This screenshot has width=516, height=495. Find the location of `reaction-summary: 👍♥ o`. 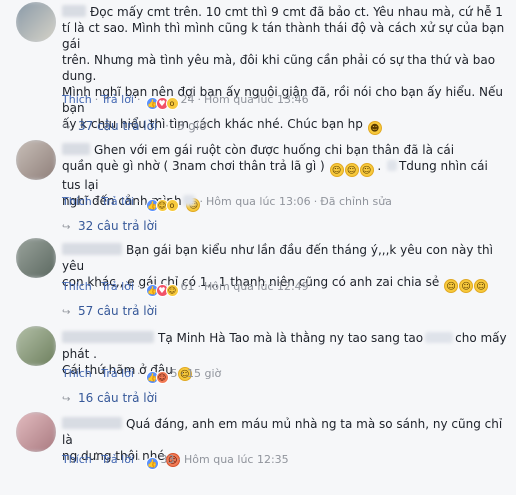

reaction-summary: 👍♥ o is located at coordinates (162, 103).